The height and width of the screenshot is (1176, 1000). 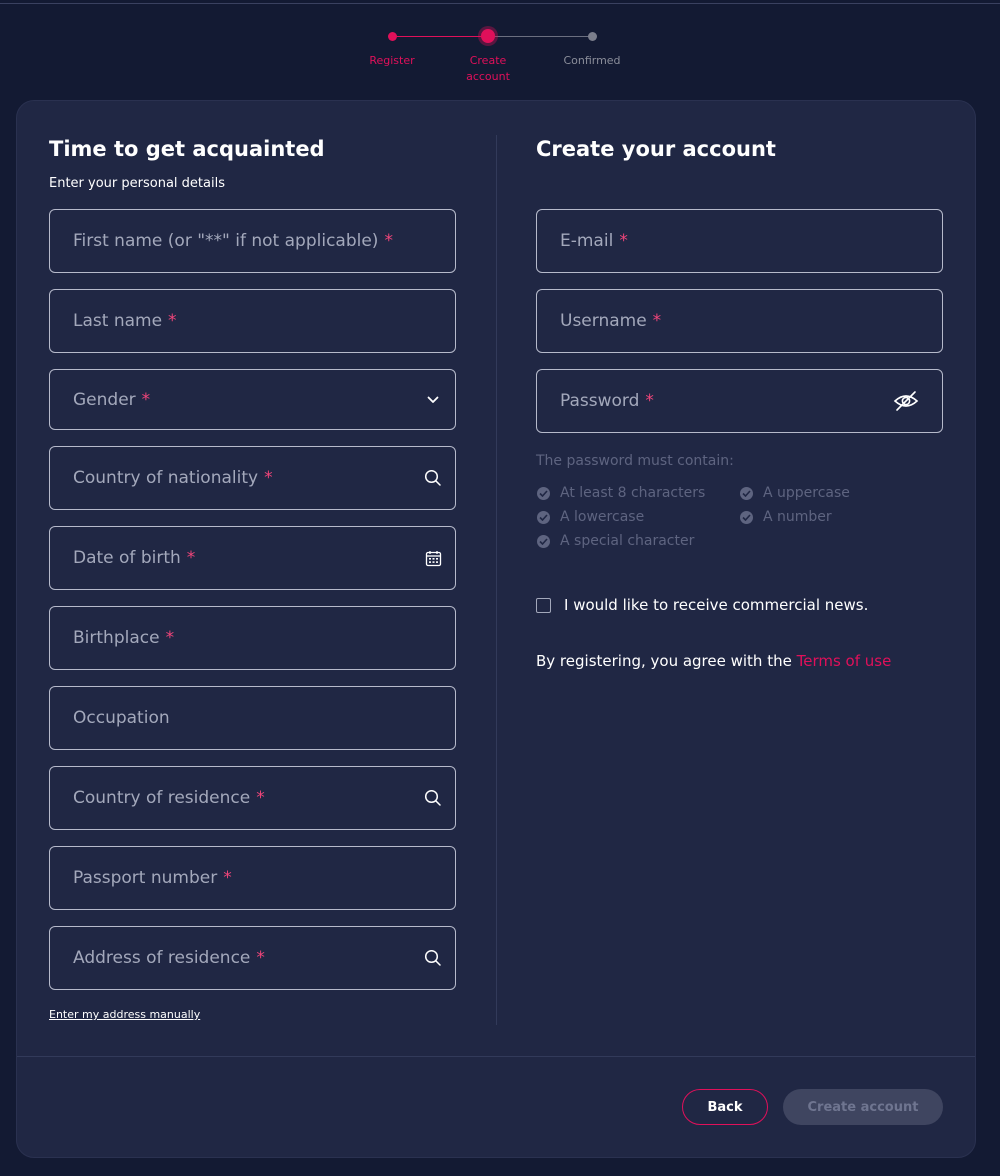 What do you see at coordinates (844, 661) in the screenshot?
I see `terms-of-use-link: Terms of use` at bounding box center [844, 661].